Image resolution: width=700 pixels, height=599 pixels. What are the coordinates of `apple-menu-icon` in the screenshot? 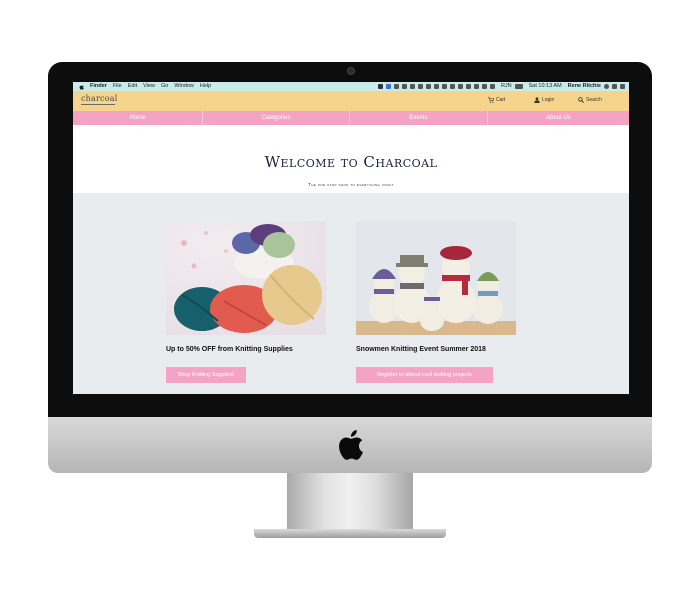 It's located at (81, 87).